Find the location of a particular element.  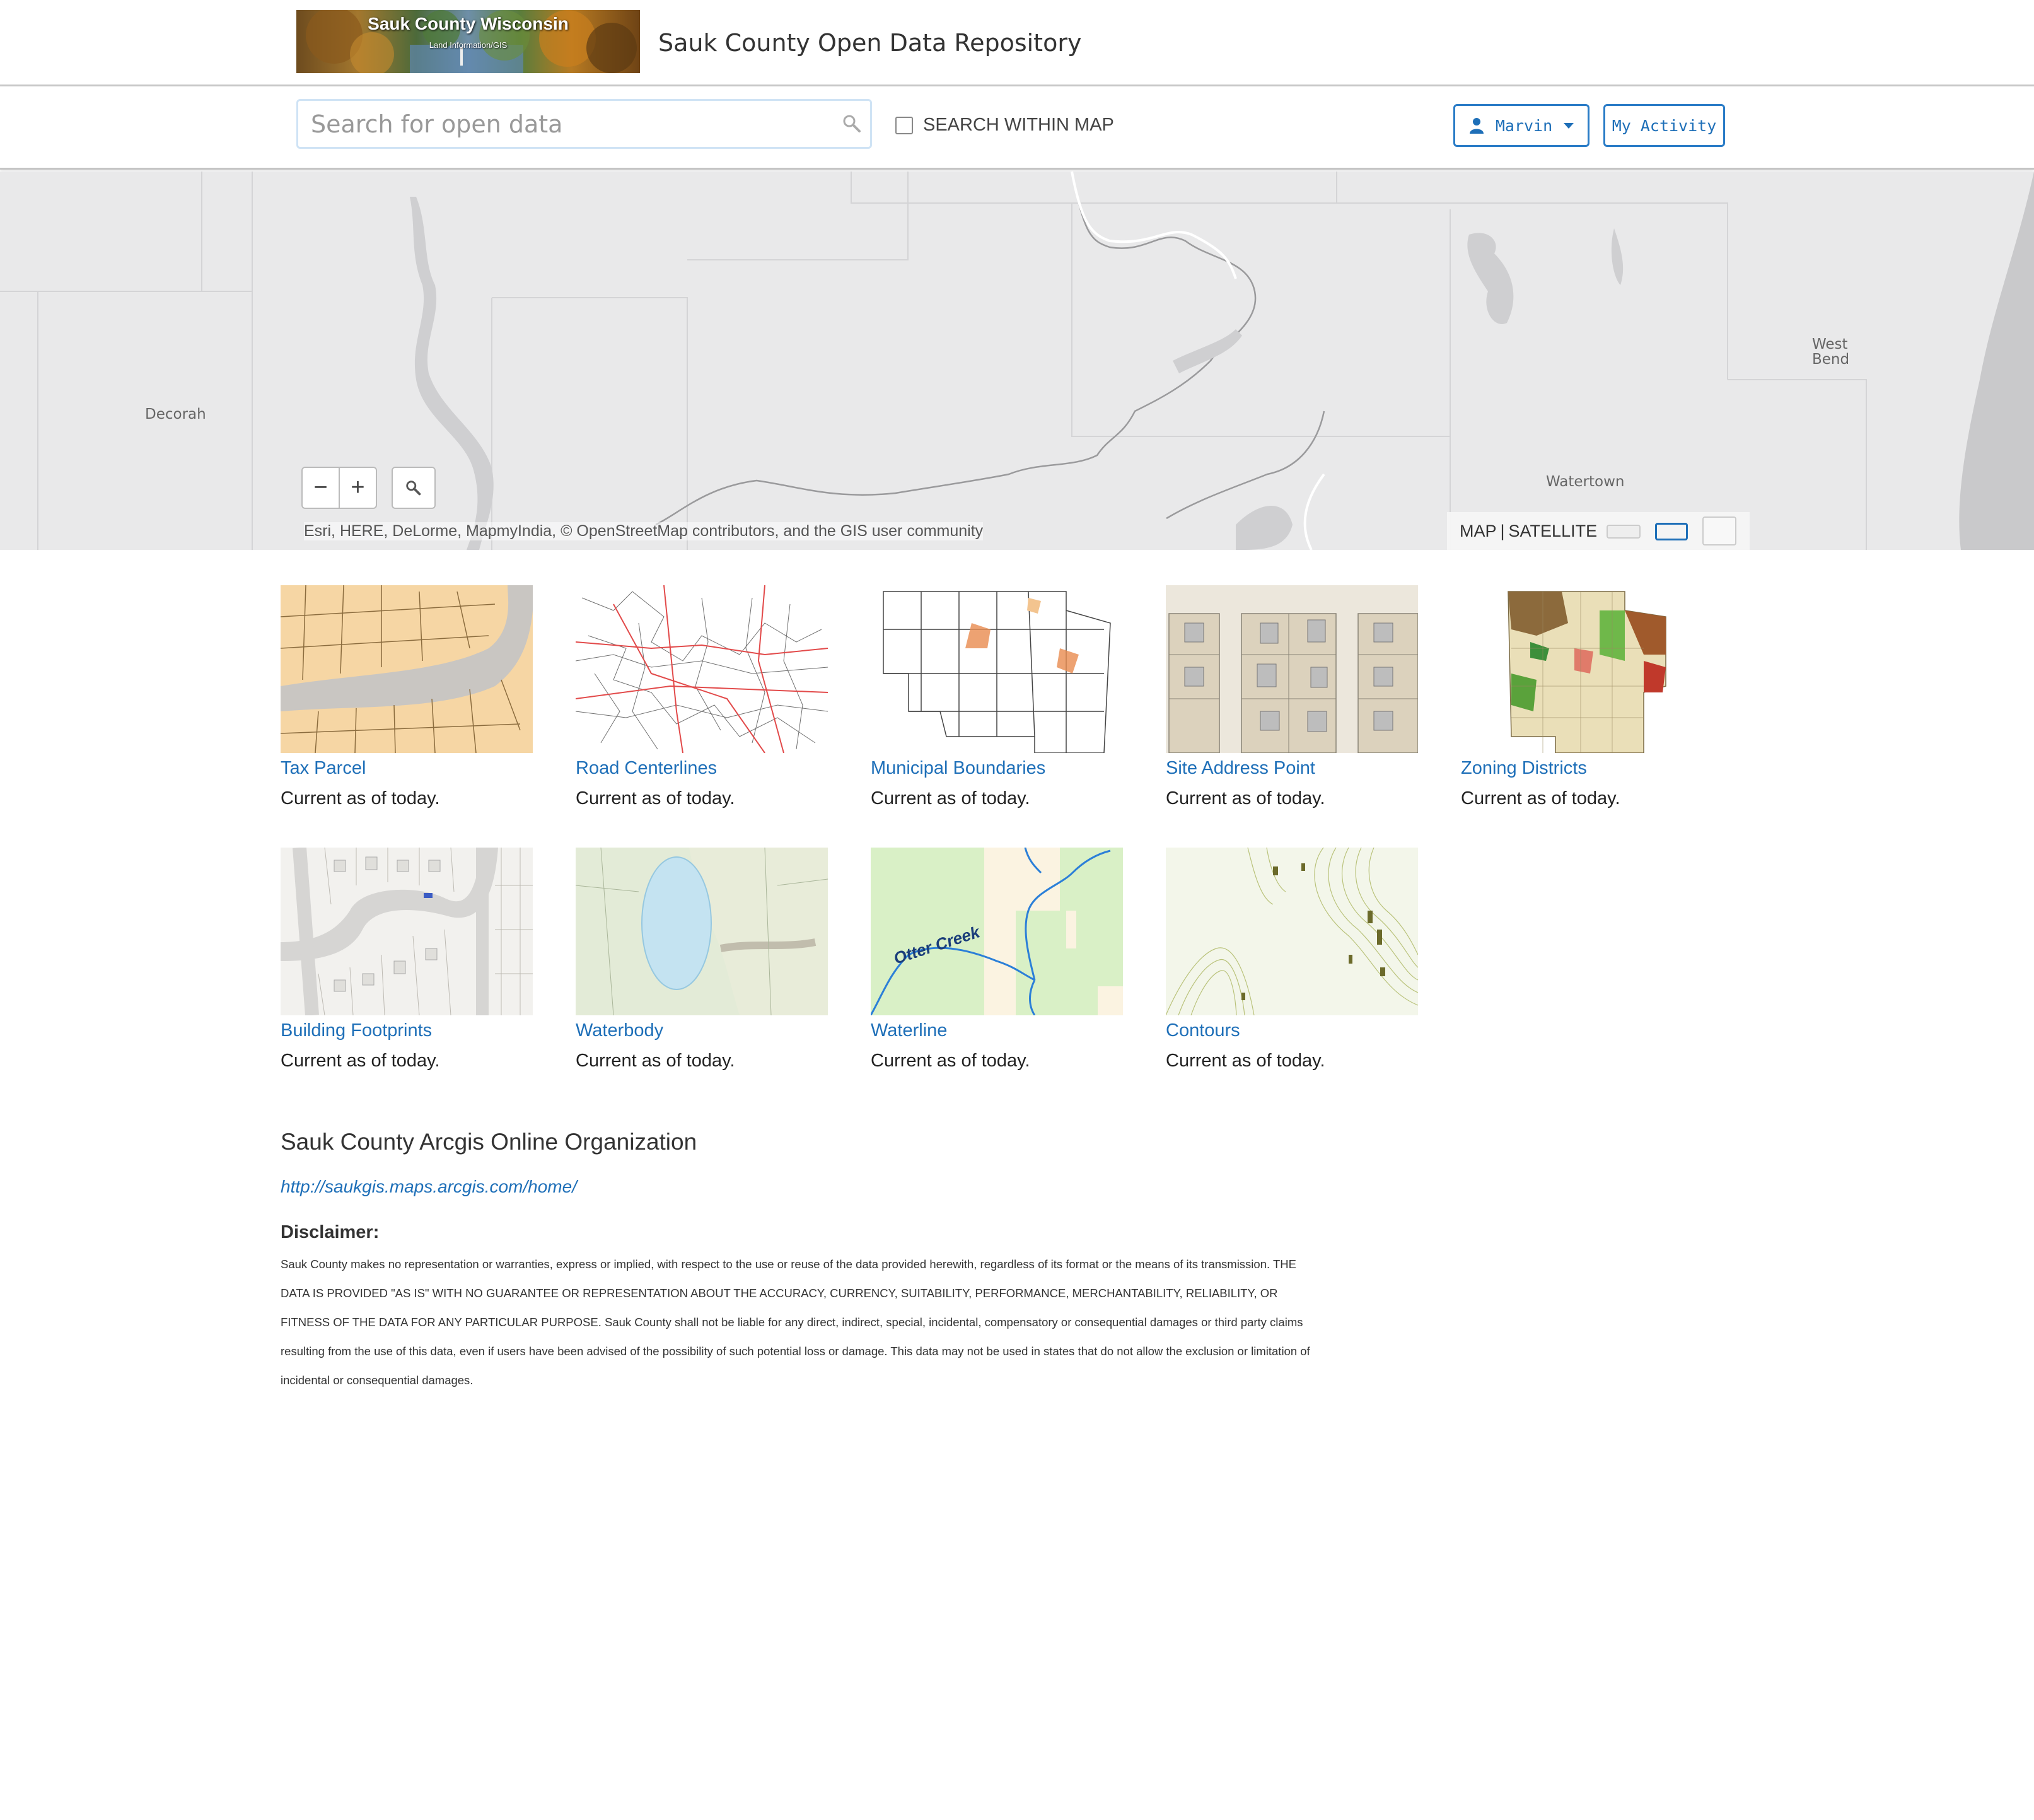

map-search-button is located at coordinates (414, 488).